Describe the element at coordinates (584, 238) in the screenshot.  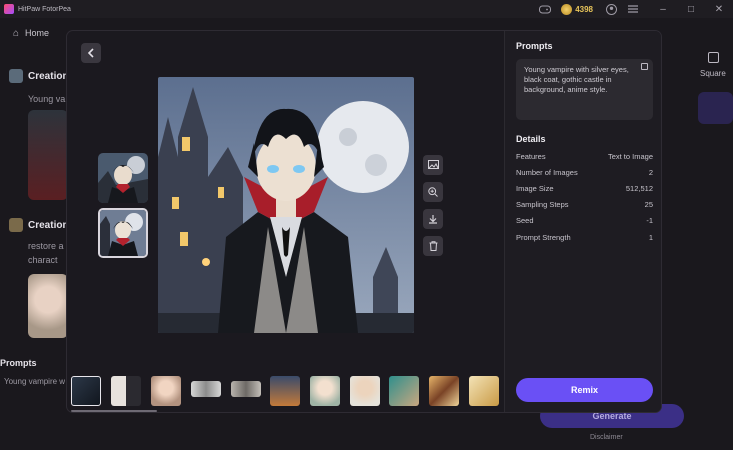
I see `detail-row-prompt-strength: Prompt Strength 1` at that location.